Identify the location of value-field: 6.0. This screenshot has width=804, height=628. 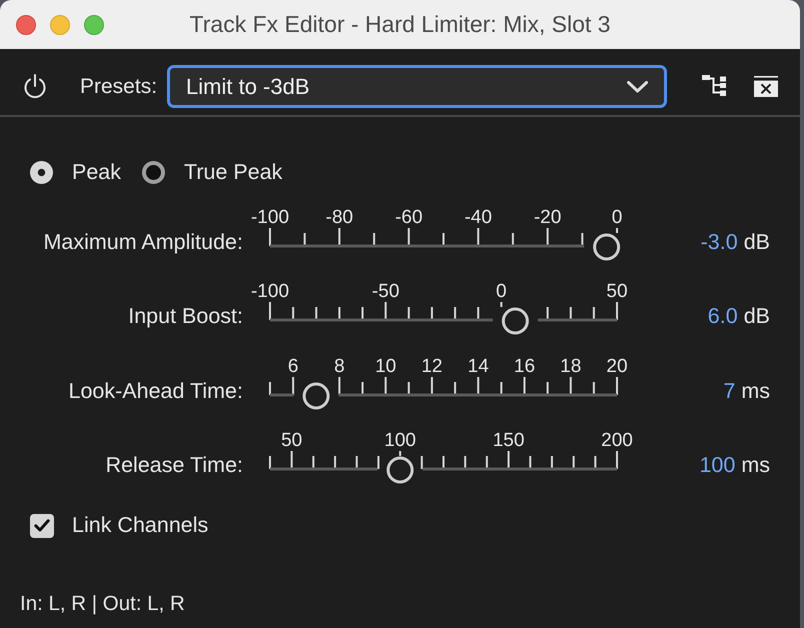
(723, 316).